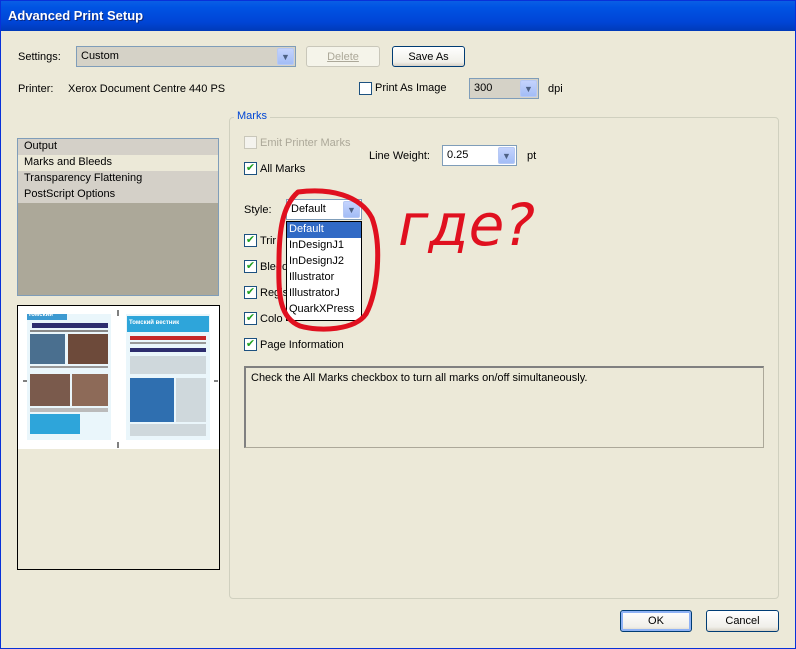 This screenshot has height=649, width=796. What do you see at coordinates (250, 240) in the screenshot?
I see `trim-marks-checkbox: ✔` at bounding box center [250, 240].